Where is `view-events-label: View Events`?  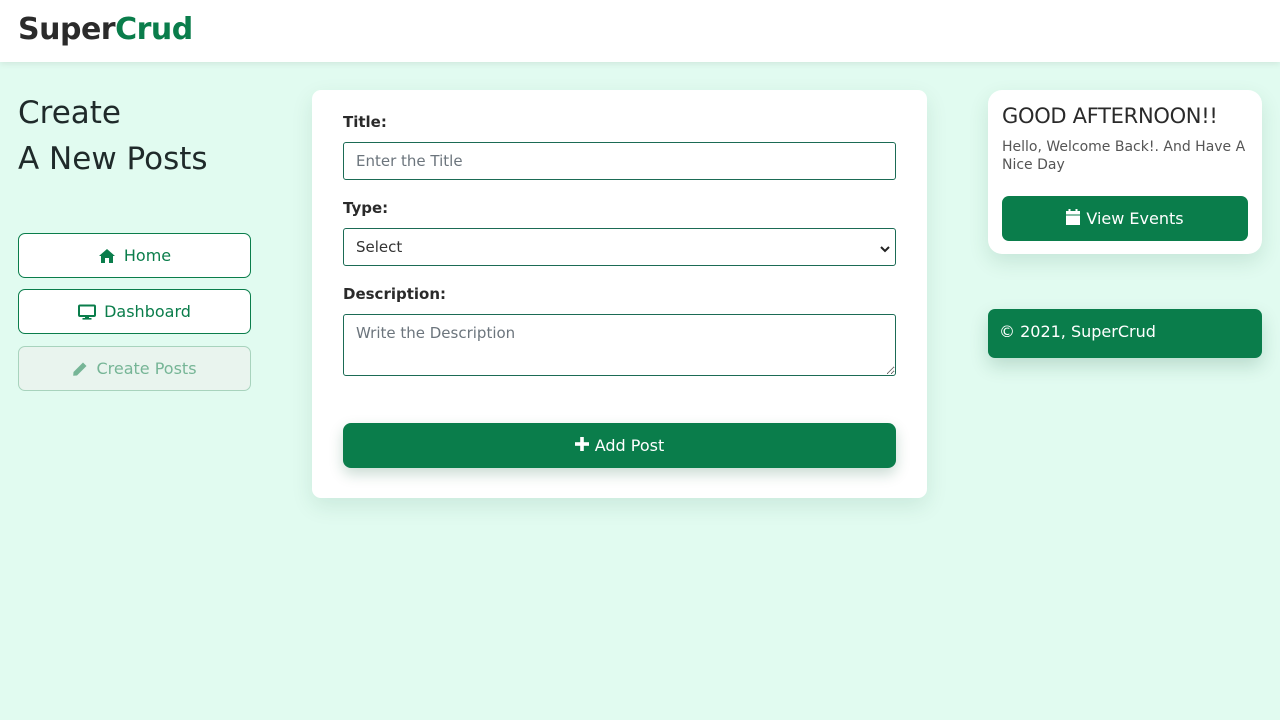
view-events-label: View Events is located at coordinates (1135, 218).